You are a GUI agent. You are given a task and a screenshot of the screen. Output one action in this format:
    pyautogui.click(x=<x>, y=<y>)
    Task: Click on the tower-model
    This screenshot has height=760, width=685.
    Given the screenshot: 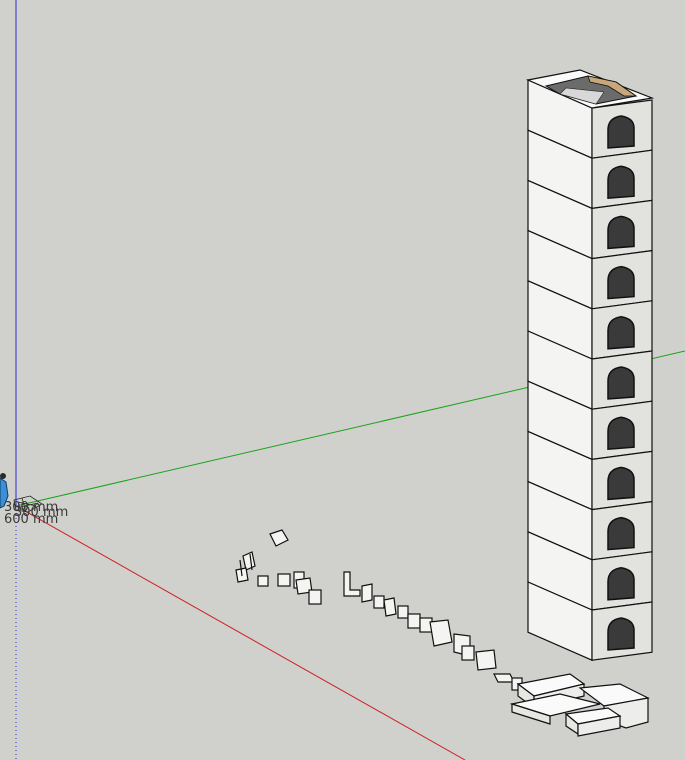 What is the action you would take?
    pyautogui.click(x=590, y=365)
    